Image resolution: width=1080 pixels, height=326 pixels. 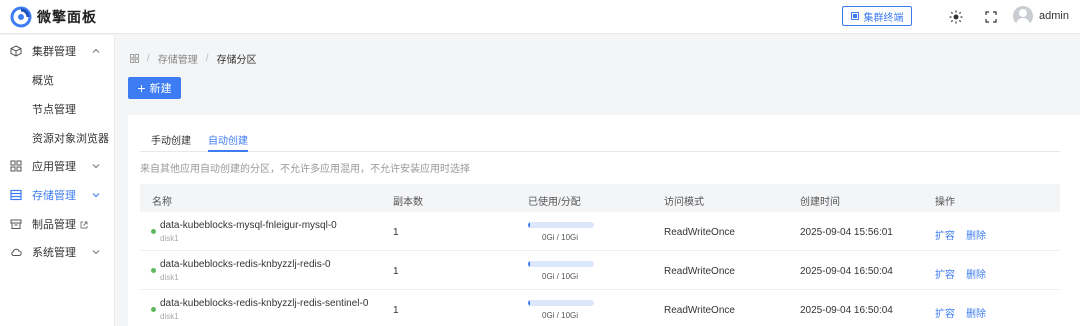 What do you see at coordinates (991, 17) in the screenshot?
I see `fullscreen-icon` at bounding box center [991, 17].